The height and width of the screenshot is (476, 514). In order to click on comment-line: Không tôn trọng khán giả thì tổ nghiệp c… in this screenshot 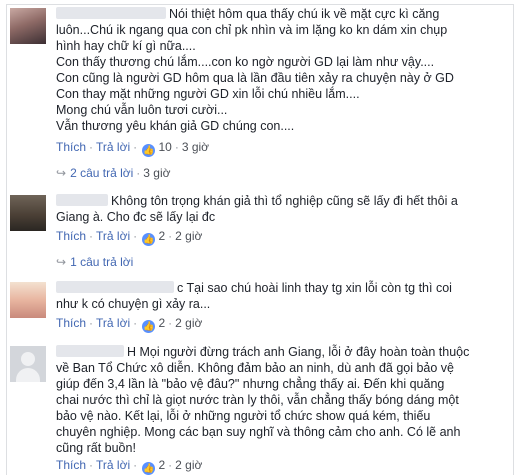, I will do `click(282, 201)`.